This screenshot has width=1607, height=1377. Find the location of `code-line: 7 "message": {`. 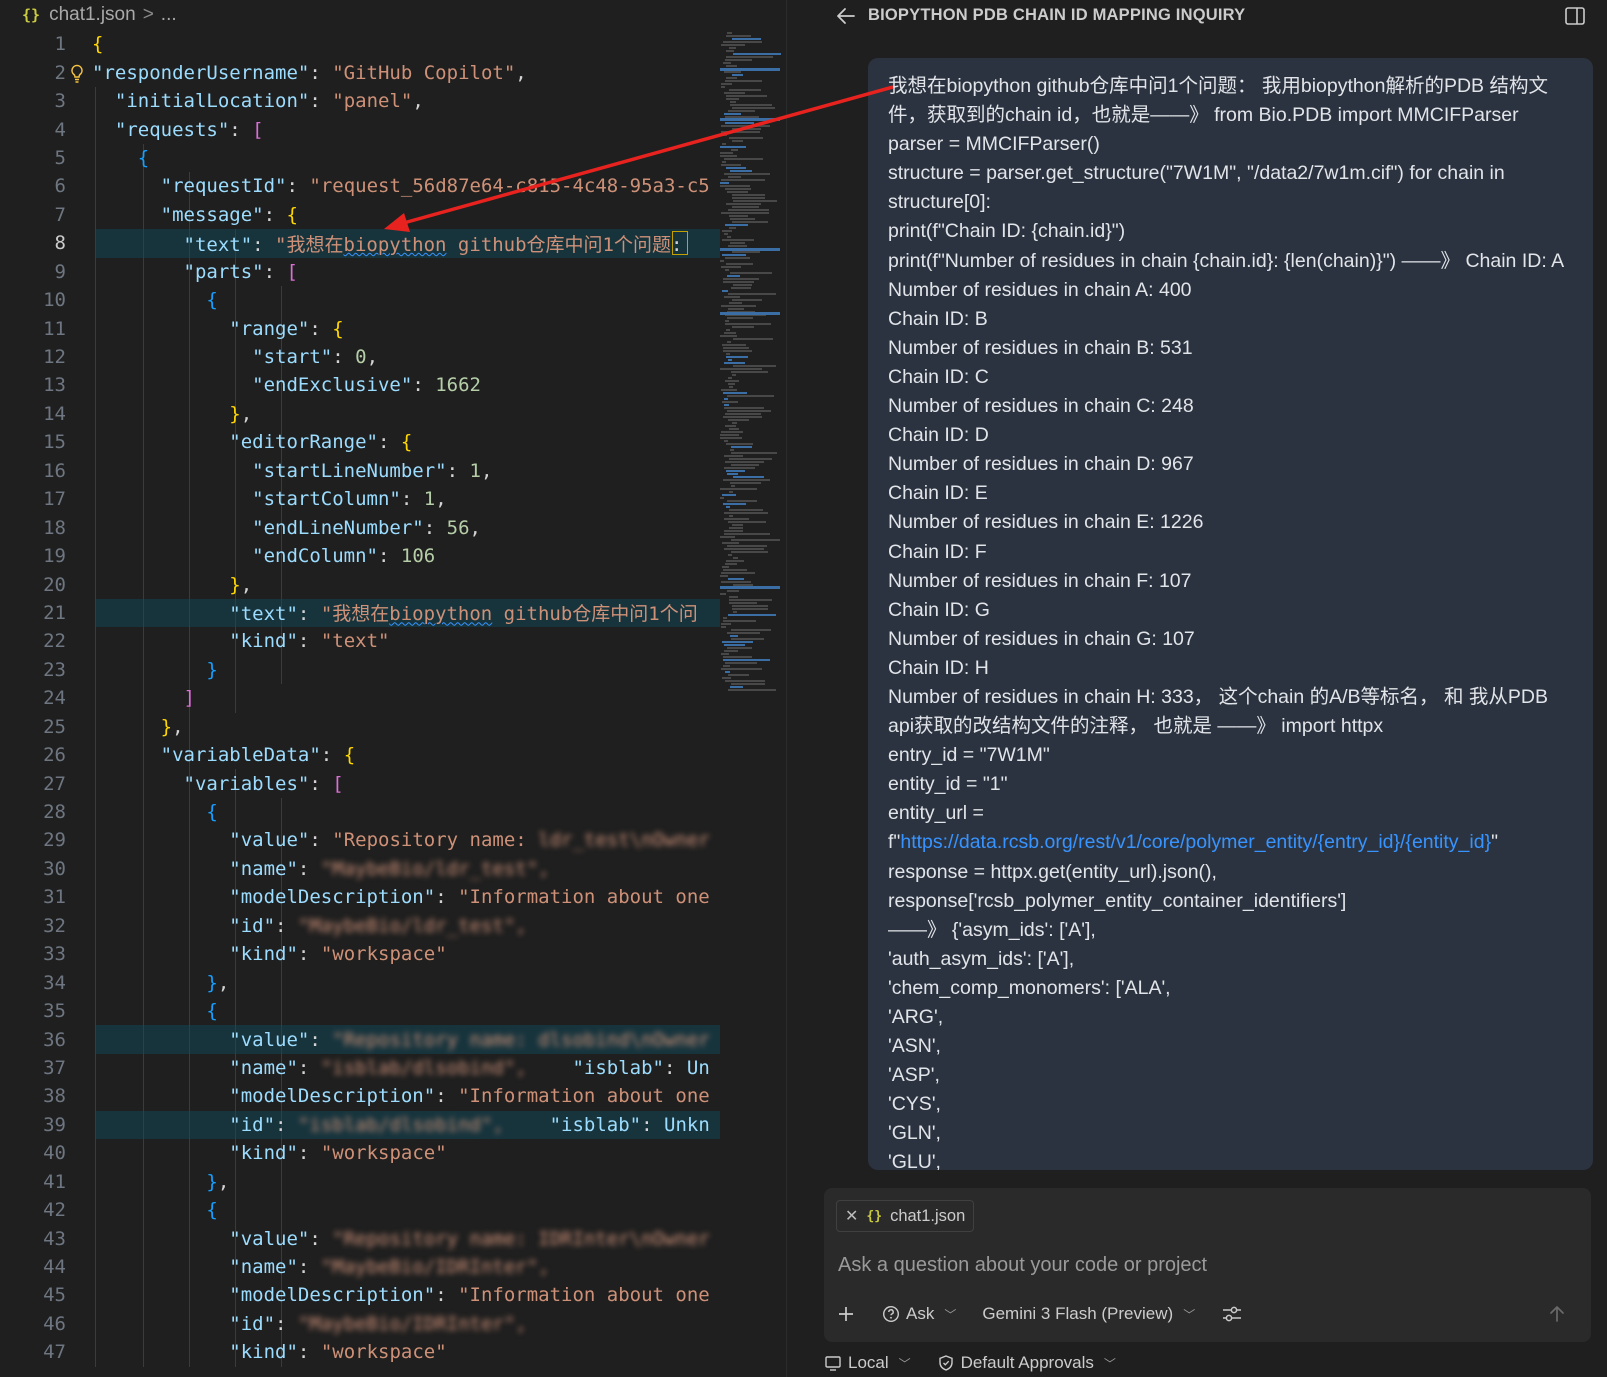

code-line: 7 "message": { is located at coordinates (360, 215).